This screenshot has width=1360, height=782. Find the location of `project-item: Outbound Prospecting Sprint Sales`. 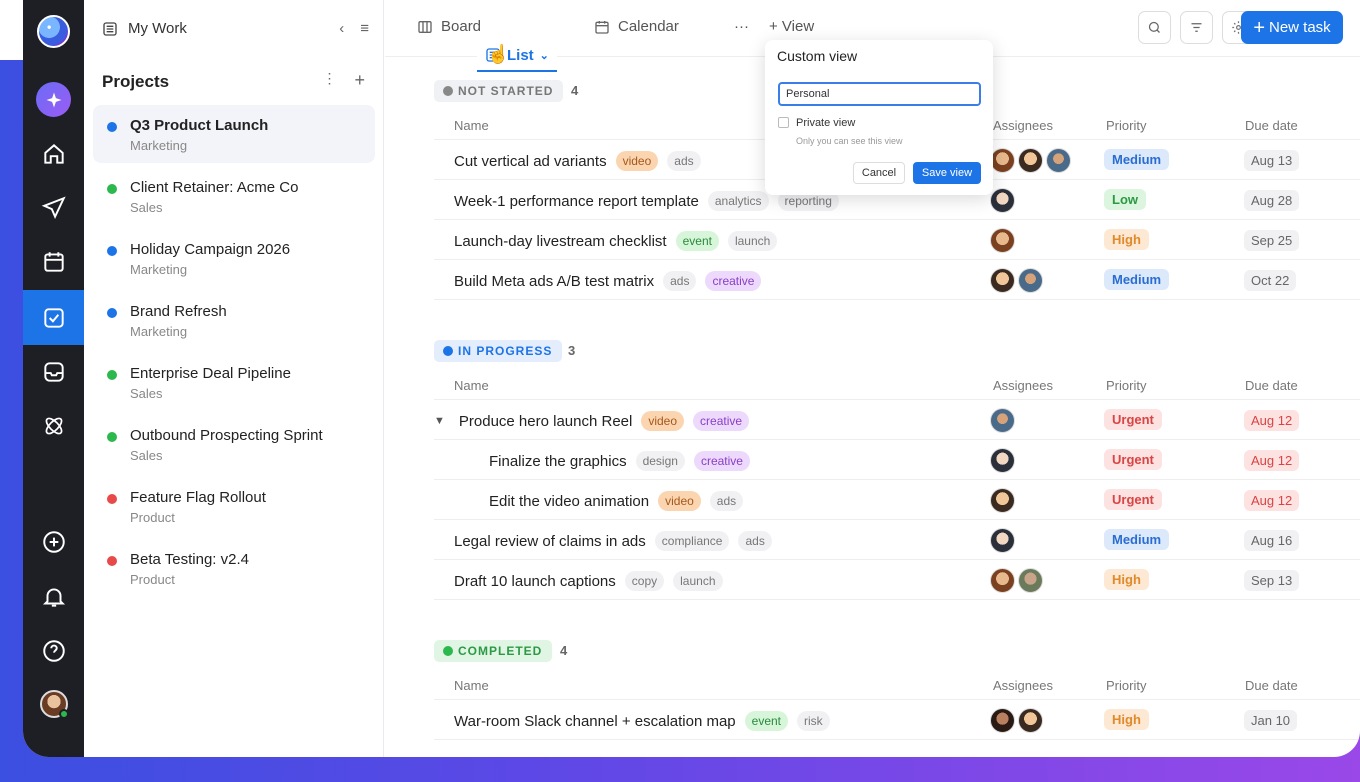

project-item: Outbound Prospecting Sprint Sales is located at coordinates (234, 444).